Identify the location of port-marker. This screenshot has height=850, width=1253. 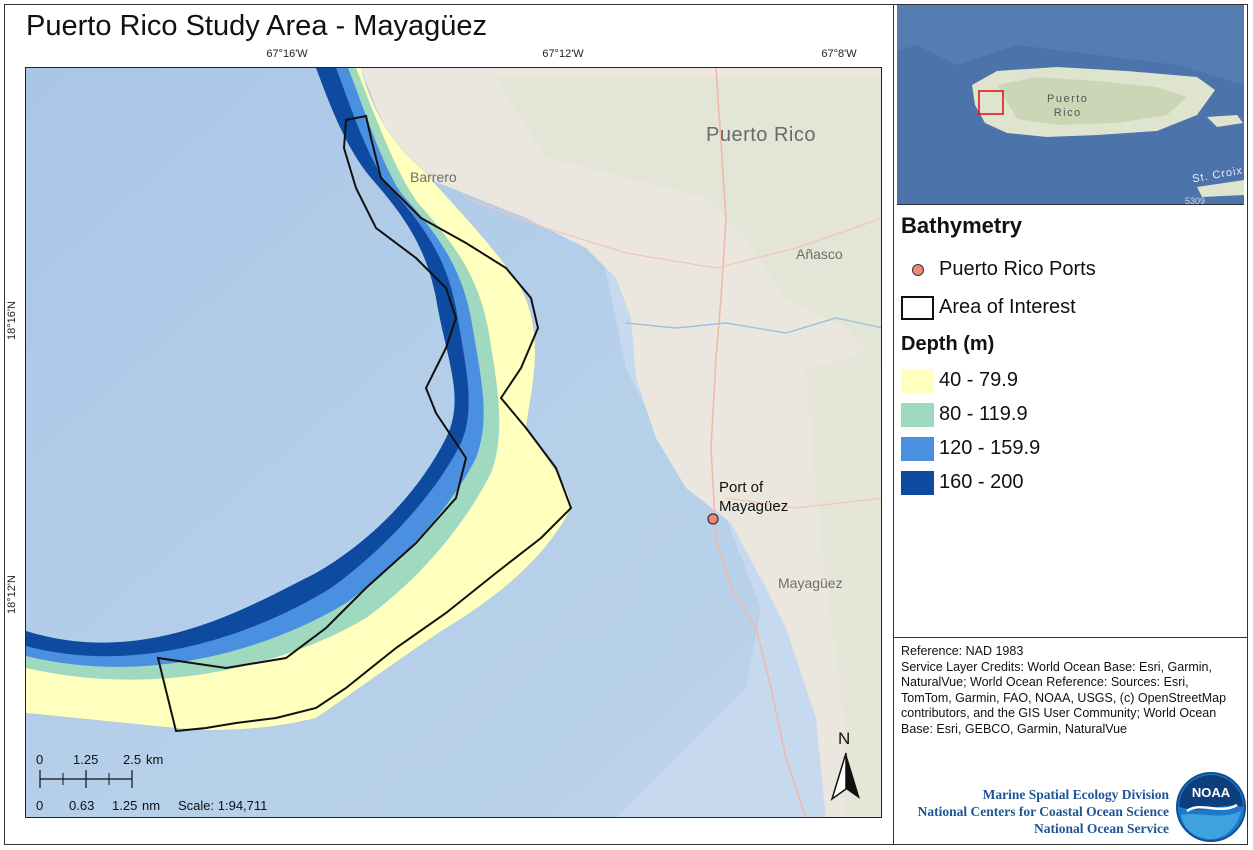
(713, 519).